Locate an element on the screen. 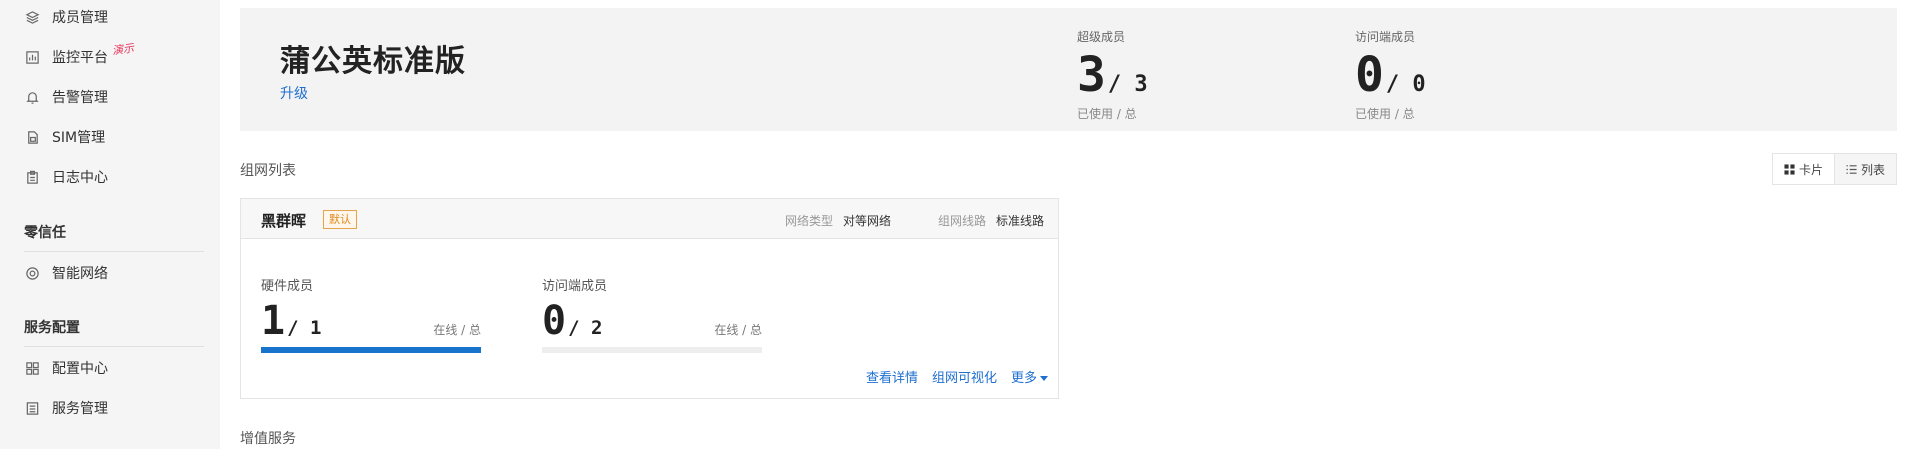 The width and height of the screenshot is (1905, 449). value-added-heading: 增值服务 is located at coordinates (268, 439).